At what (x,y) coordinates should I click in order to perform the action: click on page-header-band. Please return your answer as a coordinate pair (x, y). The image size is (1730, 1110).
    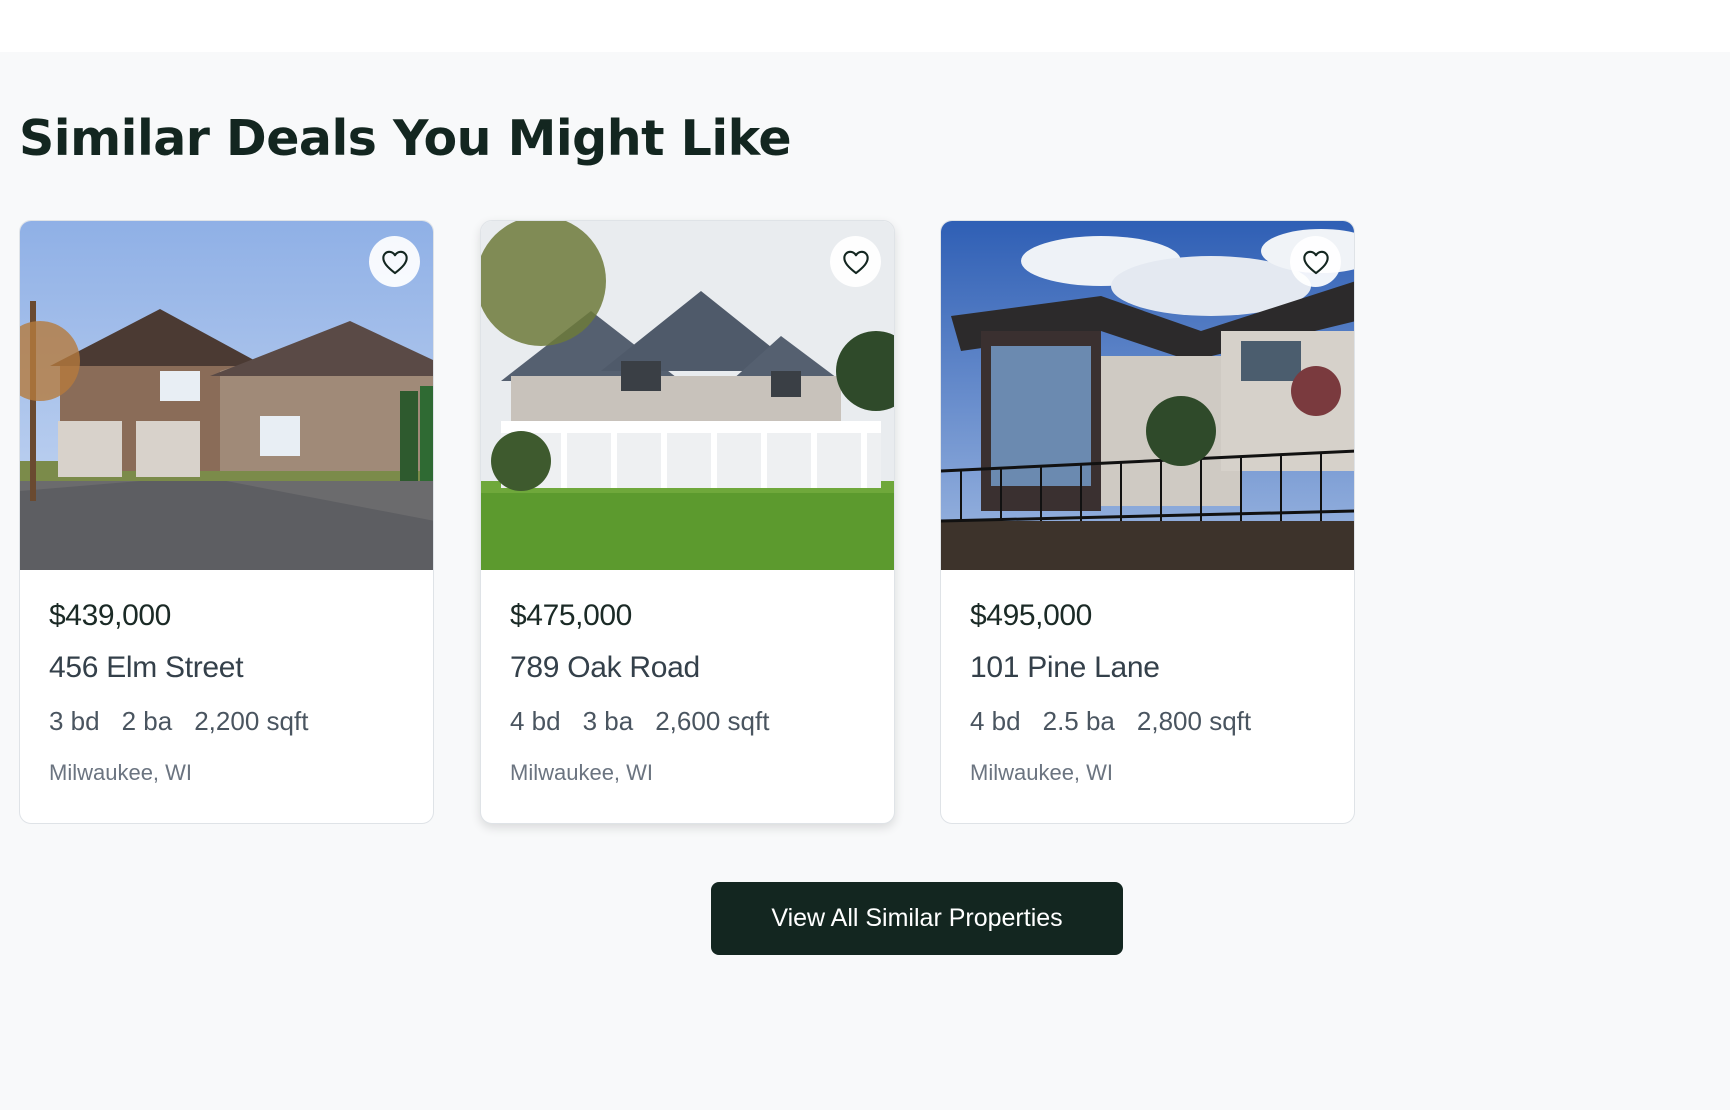
    Looking at the image, I should click on (865, 26).